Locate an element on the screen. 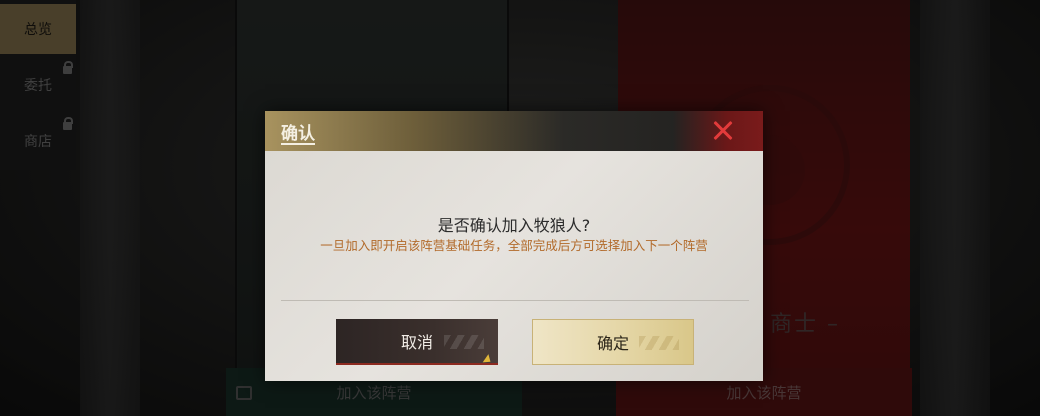 The width and height of the screenshot is (1040, 416). confirm-button: 确定 is located at coordinates (613, 342).